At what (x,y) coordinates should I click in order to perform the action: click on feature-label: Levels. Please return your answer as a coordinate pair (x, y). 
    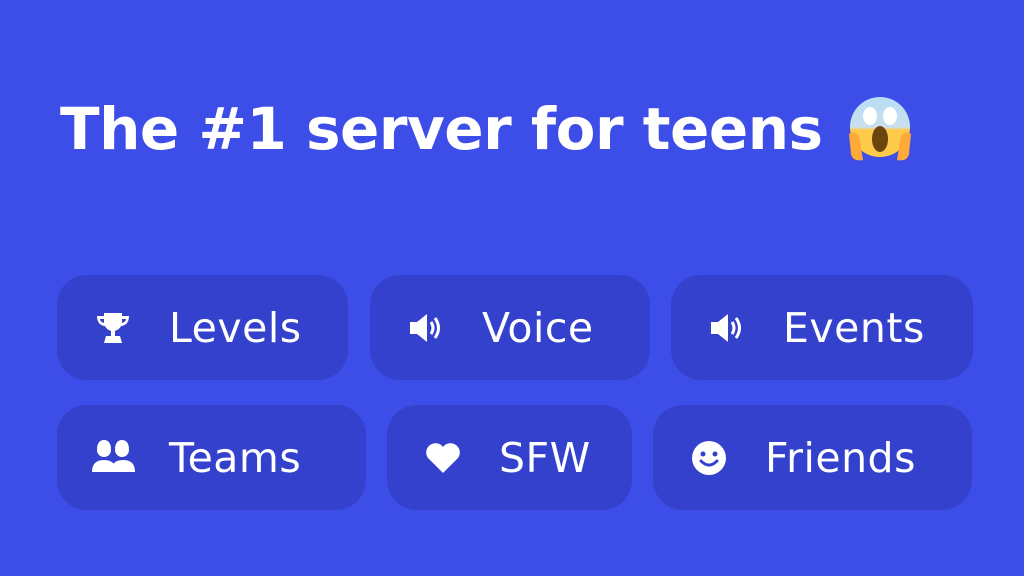
    Looking at the image, I should click on (235, 327).